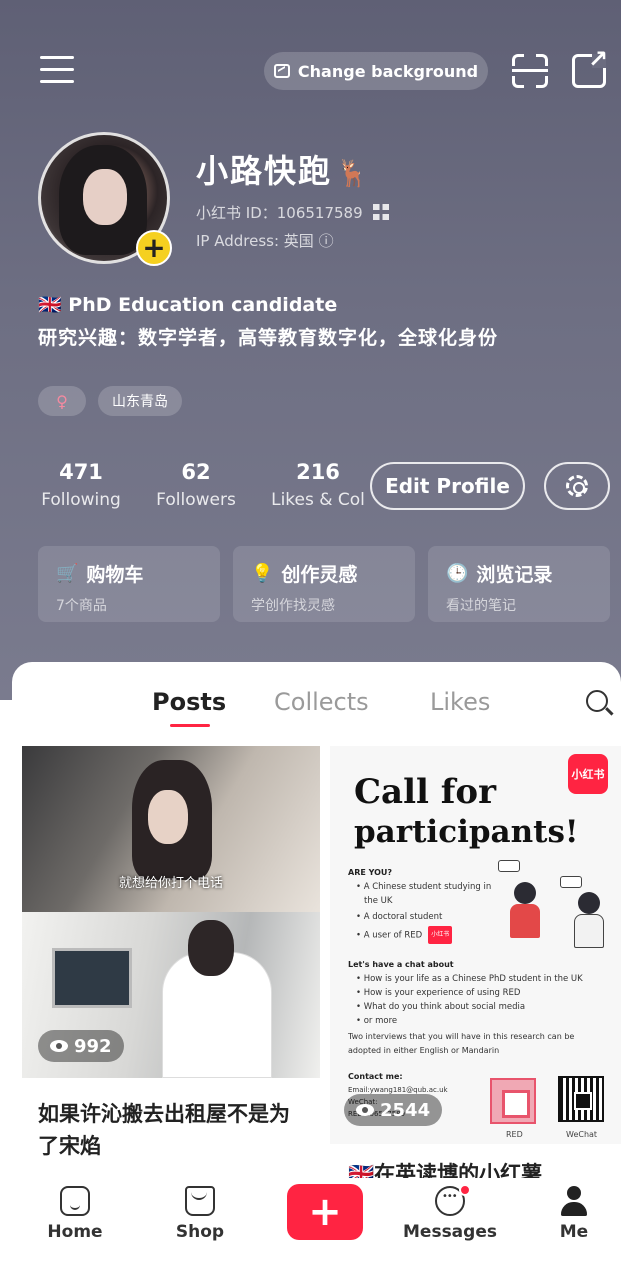 The height and width of the screenshot is (1279, 621). Describe the element at coordinates (93, 1046) in the screenshot. I see `view-count: 992` at that location.